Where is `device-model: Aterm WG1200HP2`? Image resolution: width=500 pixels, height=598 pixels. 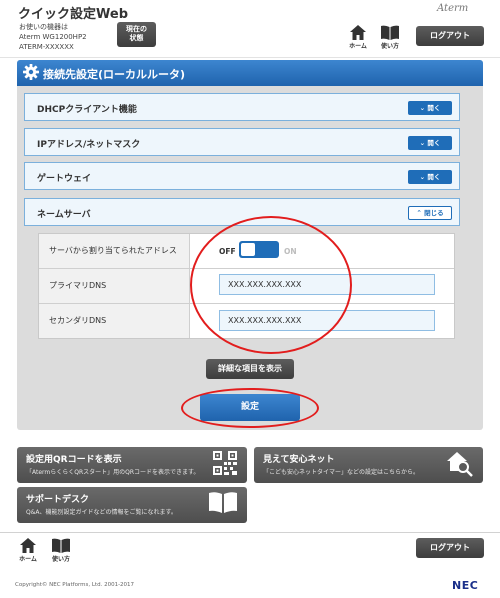
device-model: Aterm WG1200HP2 is located at coordinates (53, 37).